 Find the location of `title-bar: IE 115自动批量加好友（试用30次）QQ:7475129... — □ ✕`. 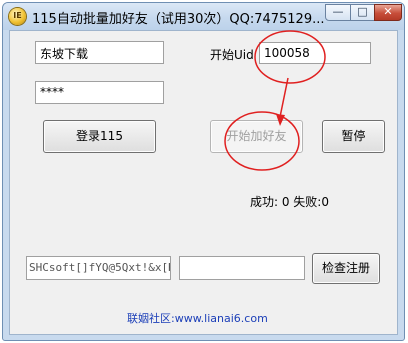

title-bar: IE 115自动批量加好友（试用30次）QQ:7475129... — □ ✕ is located at coordinates (203, 16).